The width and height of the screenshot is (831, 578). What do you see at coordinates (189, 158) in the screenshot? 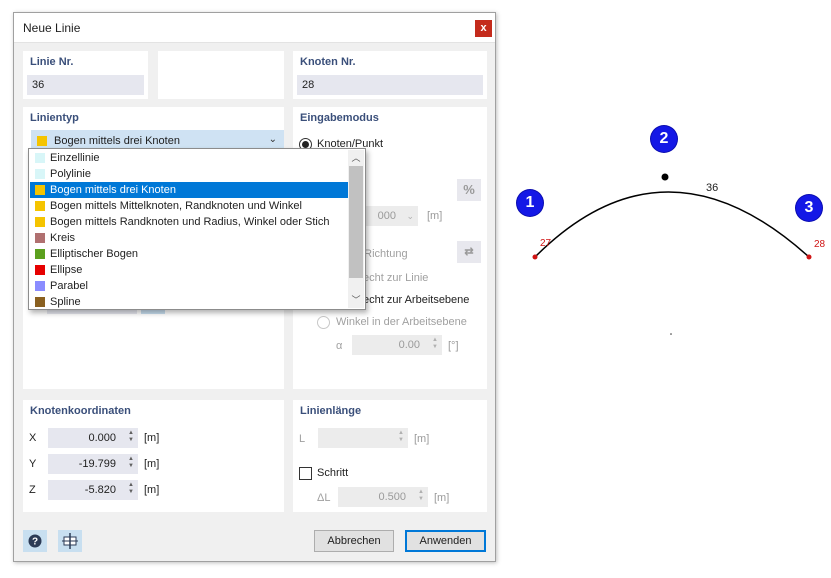
I see `line-type-option: Einzellinie` at bounding box center [189, 158].